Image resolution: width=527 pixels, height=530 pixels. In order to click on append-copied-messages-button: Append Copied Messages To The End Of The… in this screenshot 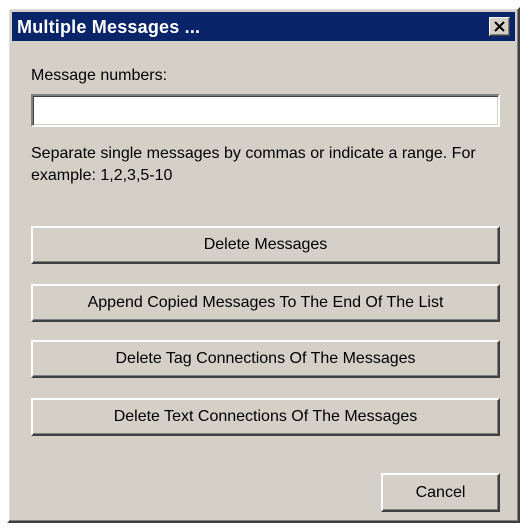, I will do `click(265, 303)`.